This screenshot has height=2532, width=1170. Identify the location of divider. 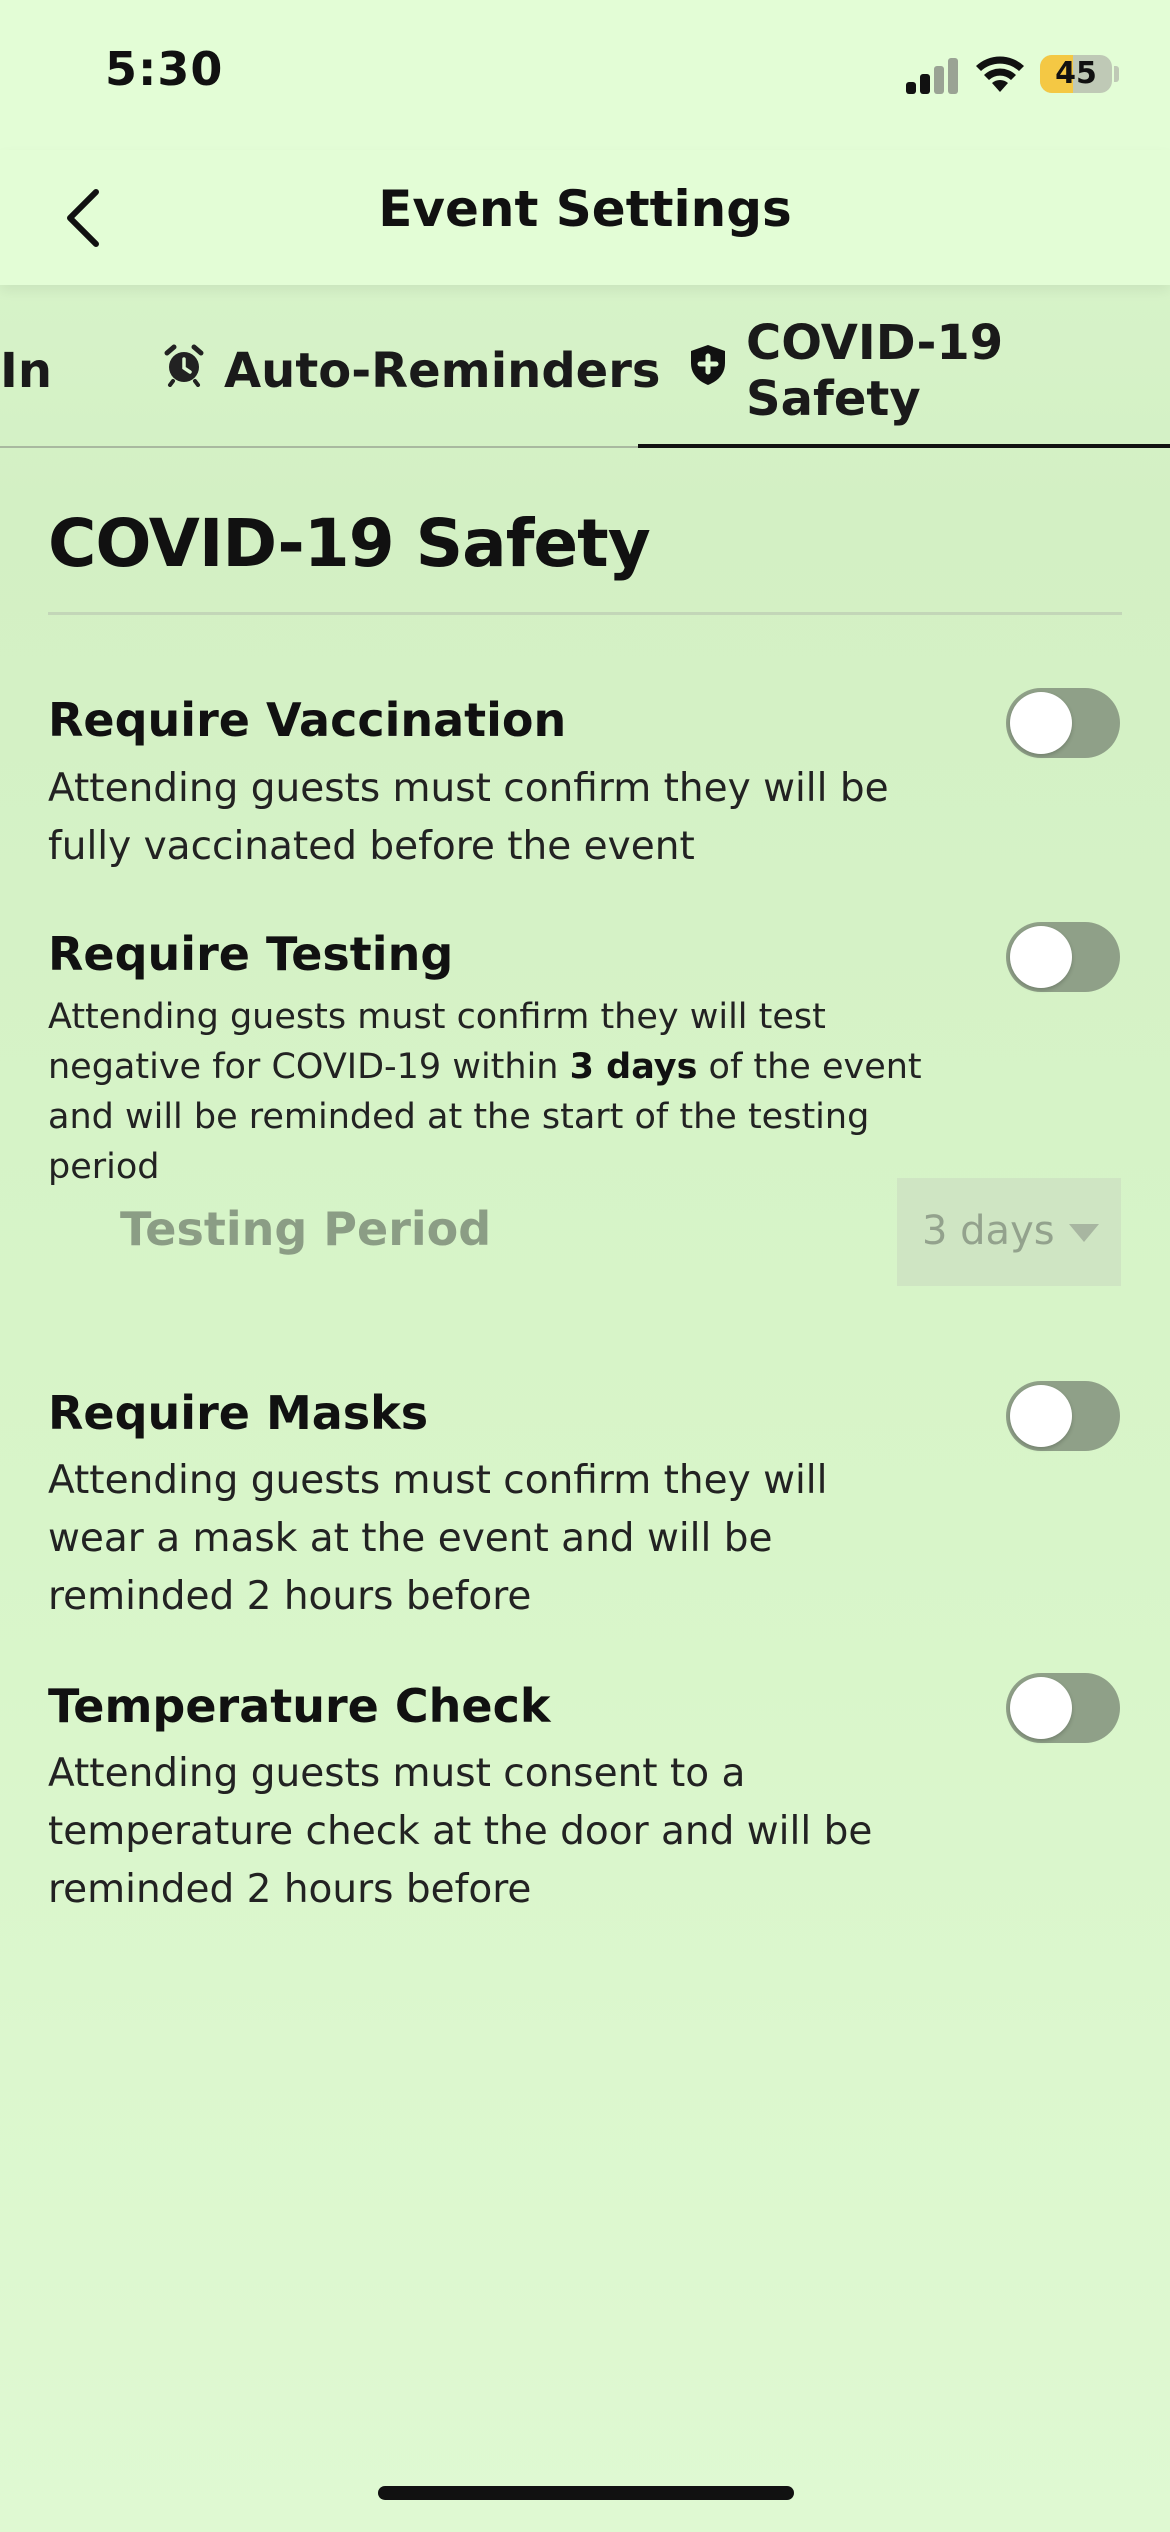
(585, 613).